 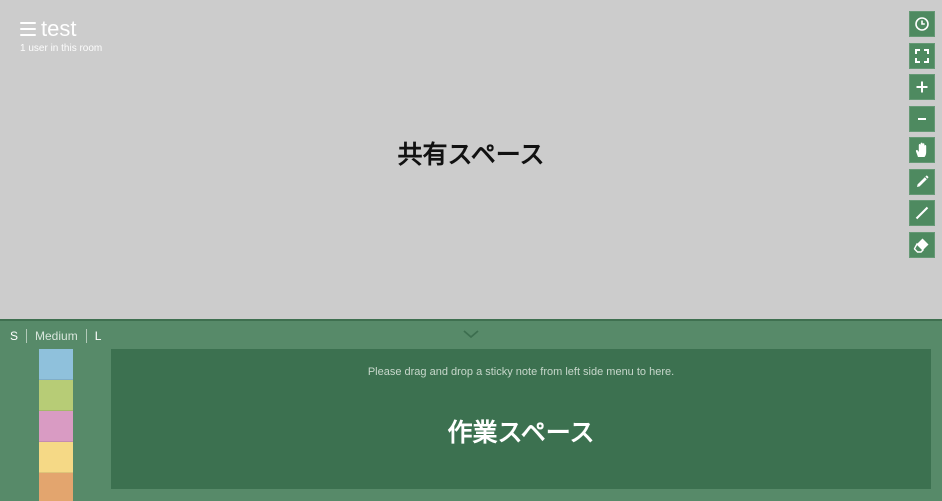 I want to click on sticky-note-green, so click(x=56, y=395).